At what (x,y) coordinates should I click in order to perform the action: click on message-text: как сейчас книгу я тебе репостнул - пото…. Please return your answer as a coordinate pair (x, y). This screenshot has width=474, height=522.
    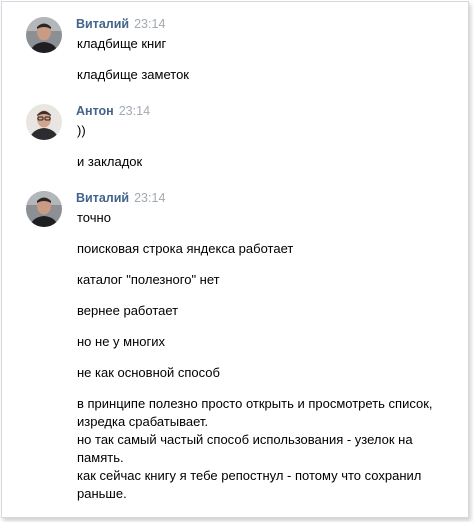
    Looking at the image, I should click on (249, 484).